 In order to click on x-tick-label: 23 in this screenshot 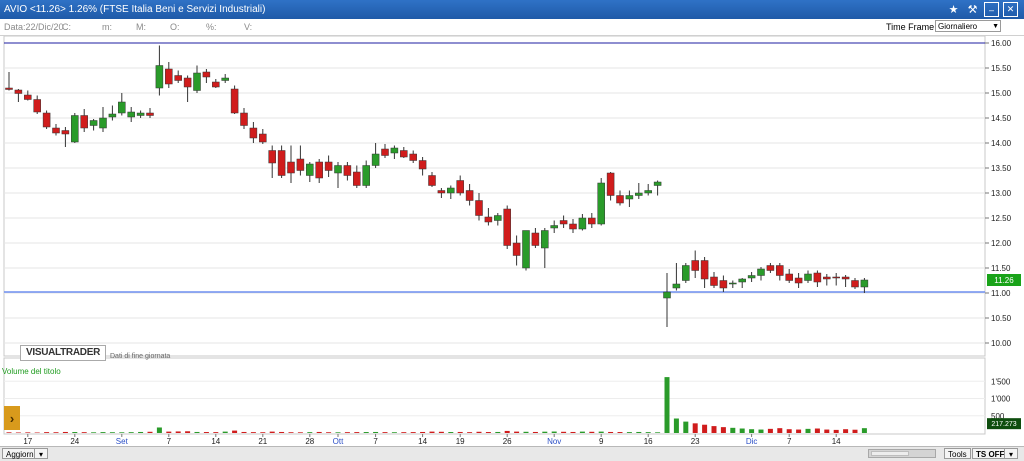, I will do `click(695, 441)`.